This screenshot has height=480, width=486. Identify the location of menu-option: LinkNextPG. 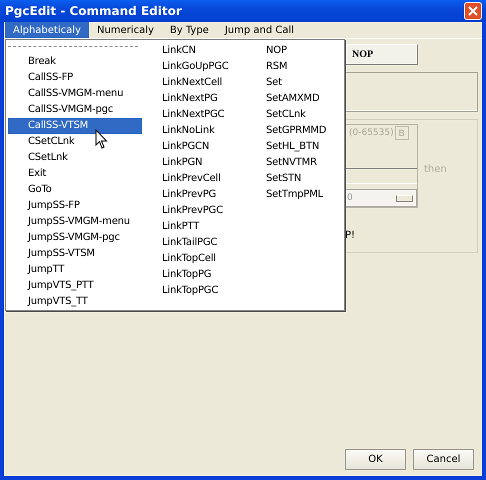
(194, 99).